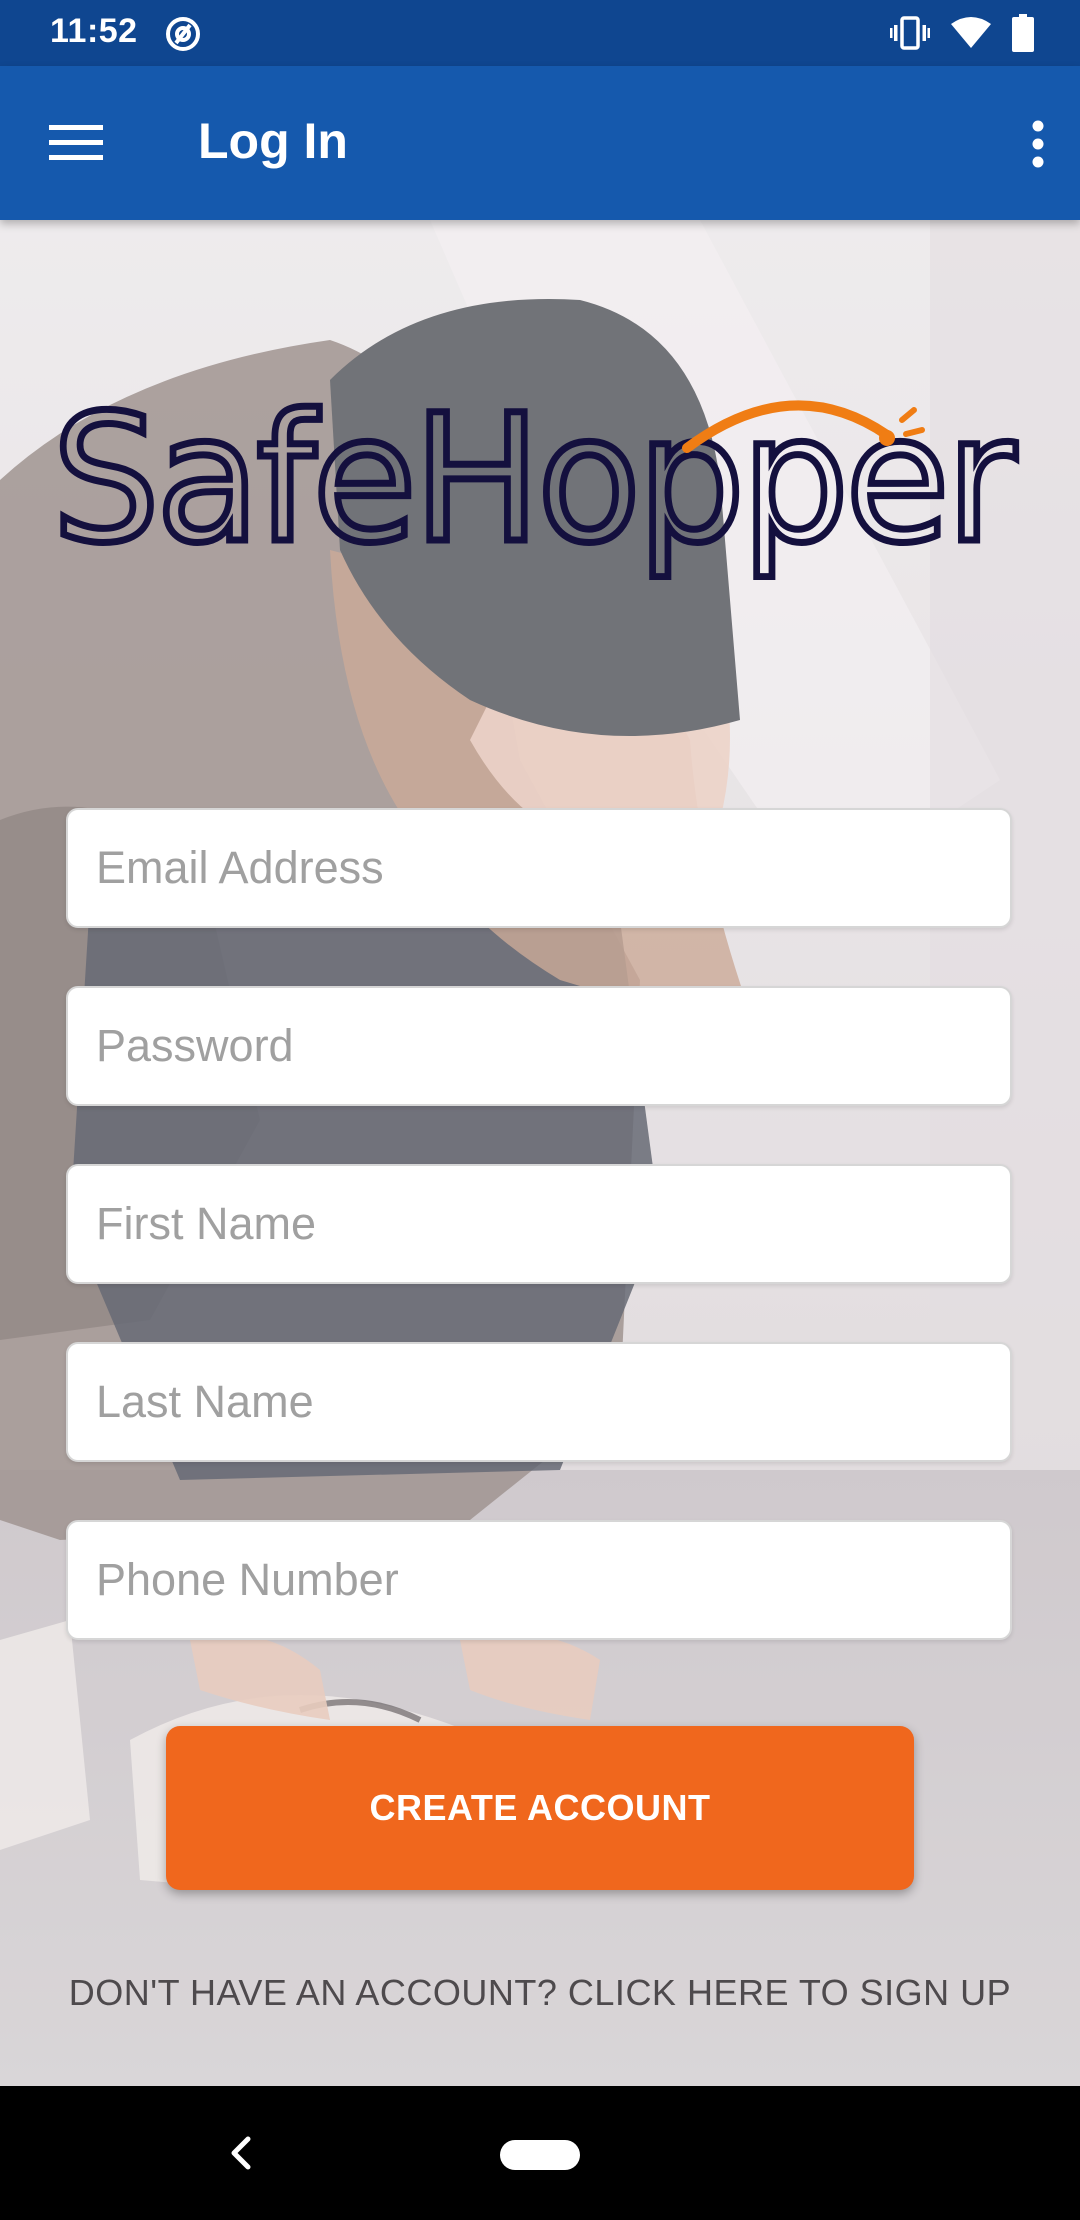  Describe the element at coordinates (183, 34) in the screenshot. I see `at-sign-icon` at that location.